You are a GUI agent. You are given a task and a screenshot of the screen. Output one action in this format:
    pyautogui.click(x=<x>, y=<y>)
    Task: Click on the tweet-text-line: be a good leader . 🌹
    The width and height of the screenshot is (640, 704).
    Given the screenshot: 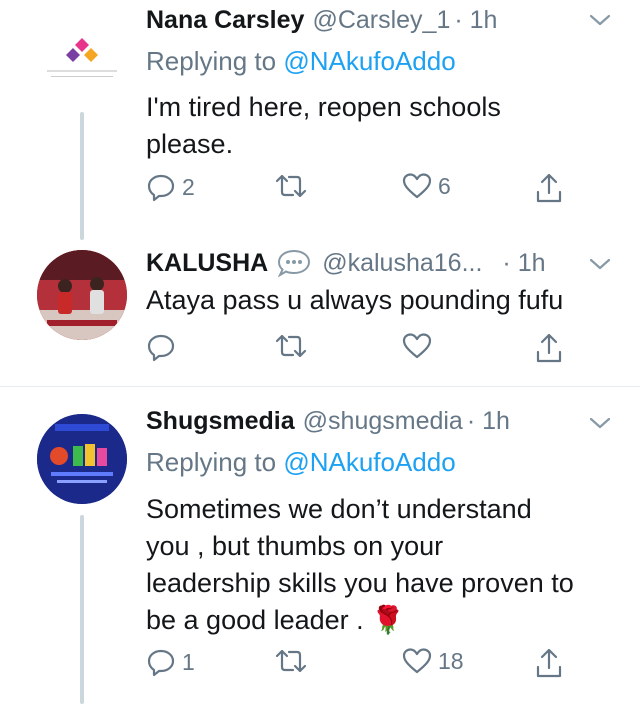 What is the action you would take?
    pyautogui.click(x=275, y=620)
    